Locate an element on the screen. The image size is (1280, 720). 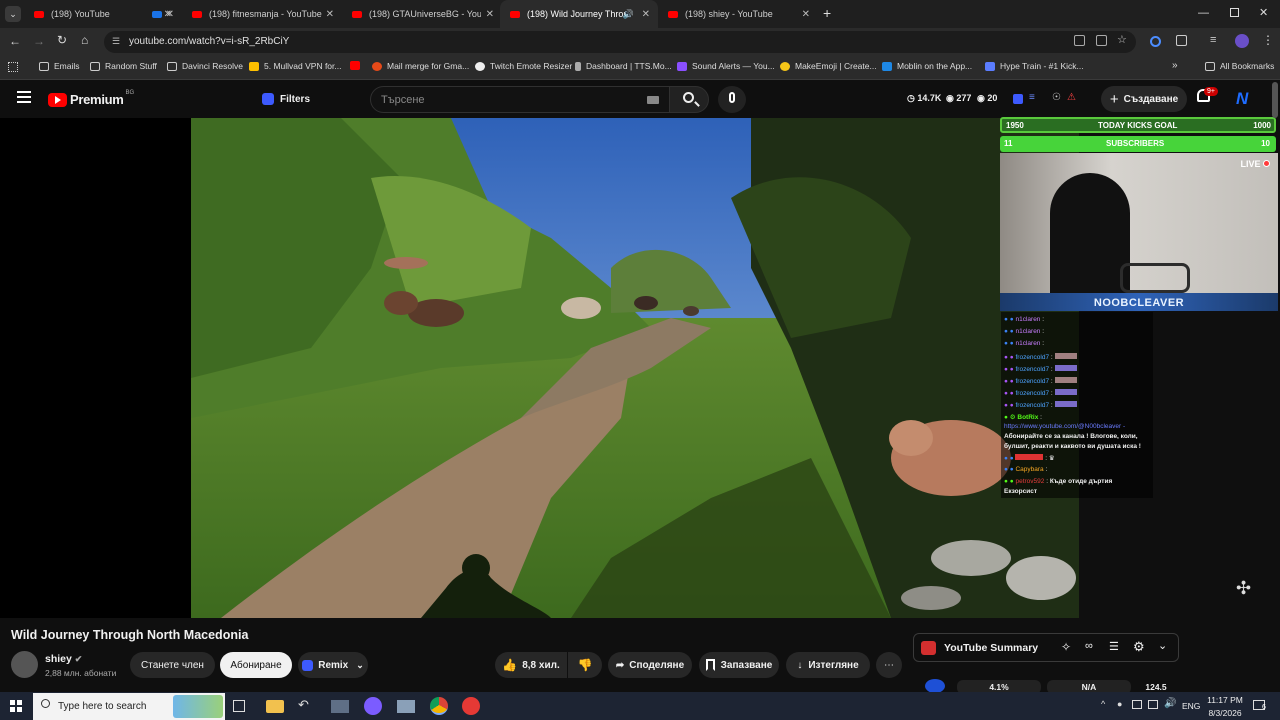
extension-icon is located at coordinates (1155, 41).